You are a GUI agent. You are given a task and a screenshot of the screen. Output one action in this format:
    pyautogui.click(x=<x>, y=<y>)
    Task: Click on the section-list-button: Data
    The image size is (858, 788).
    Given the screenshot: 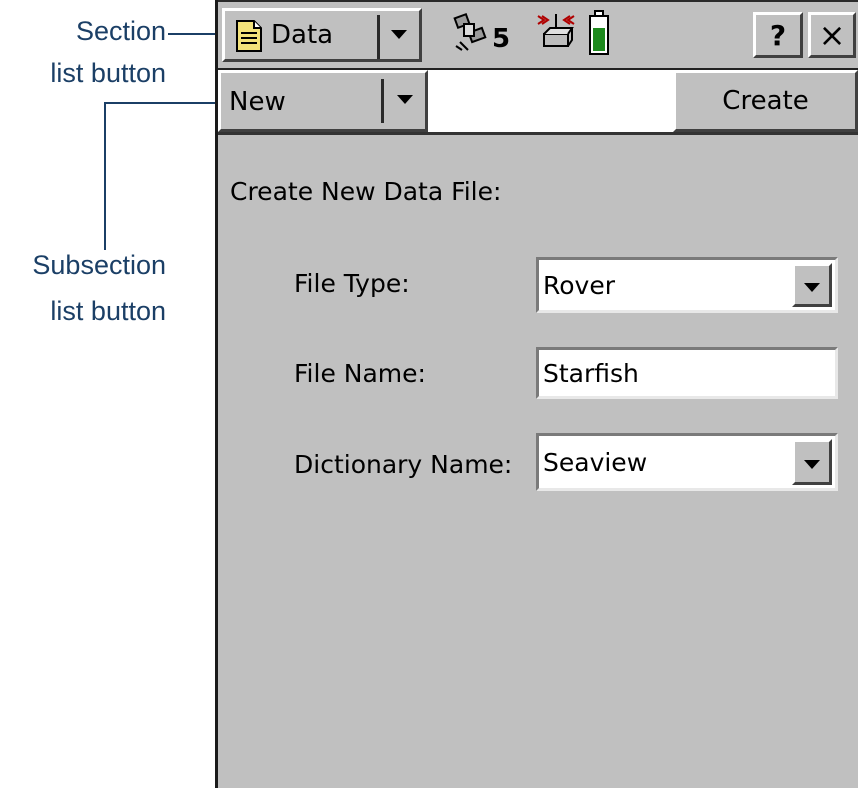 What is the action you would take?
    pyautogui.click(x=322, y=35)
    